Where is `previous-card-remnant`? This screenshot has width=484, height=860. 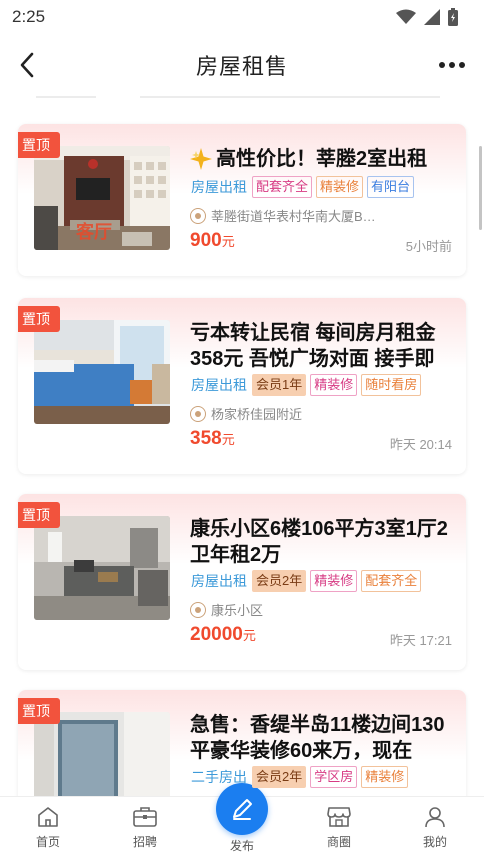
previous-card-remnant is located at coordinates (242, 100).